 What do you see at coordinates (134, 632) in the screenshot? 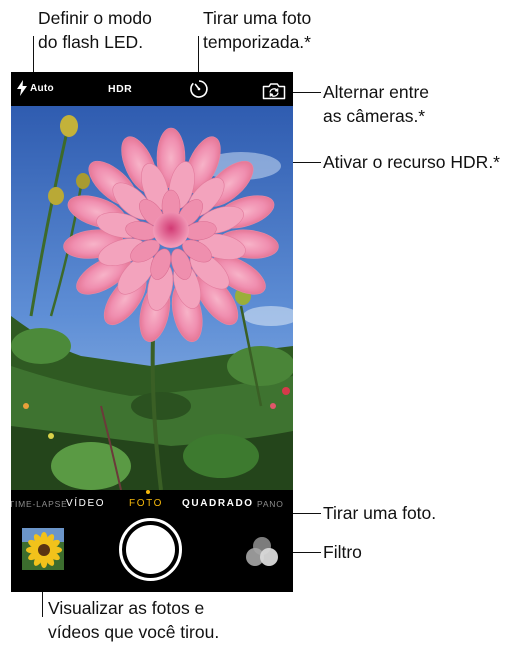
I see `view-photos-callout-line-2: vídeos que você tirou.` at bounding box center [134, 632].